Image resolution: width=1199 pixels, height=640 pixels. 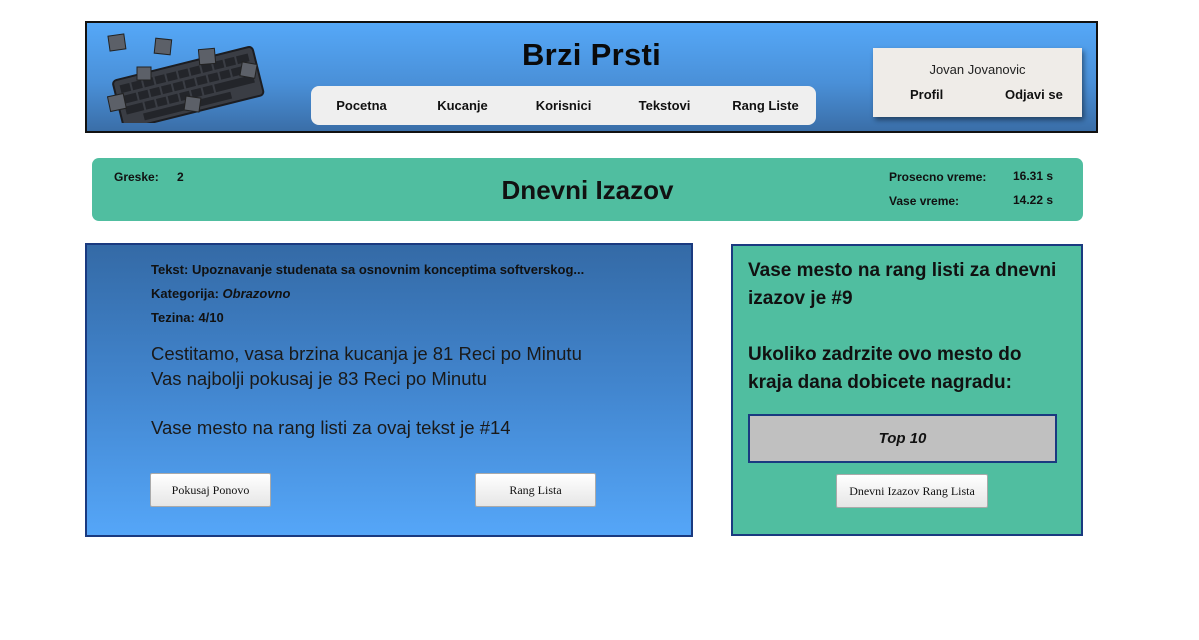 What do you see at coordinates (664, 105) in the screenshot?
I see `nav-item-tekstovi: Tekstovi` at bounding box center [664, 105].